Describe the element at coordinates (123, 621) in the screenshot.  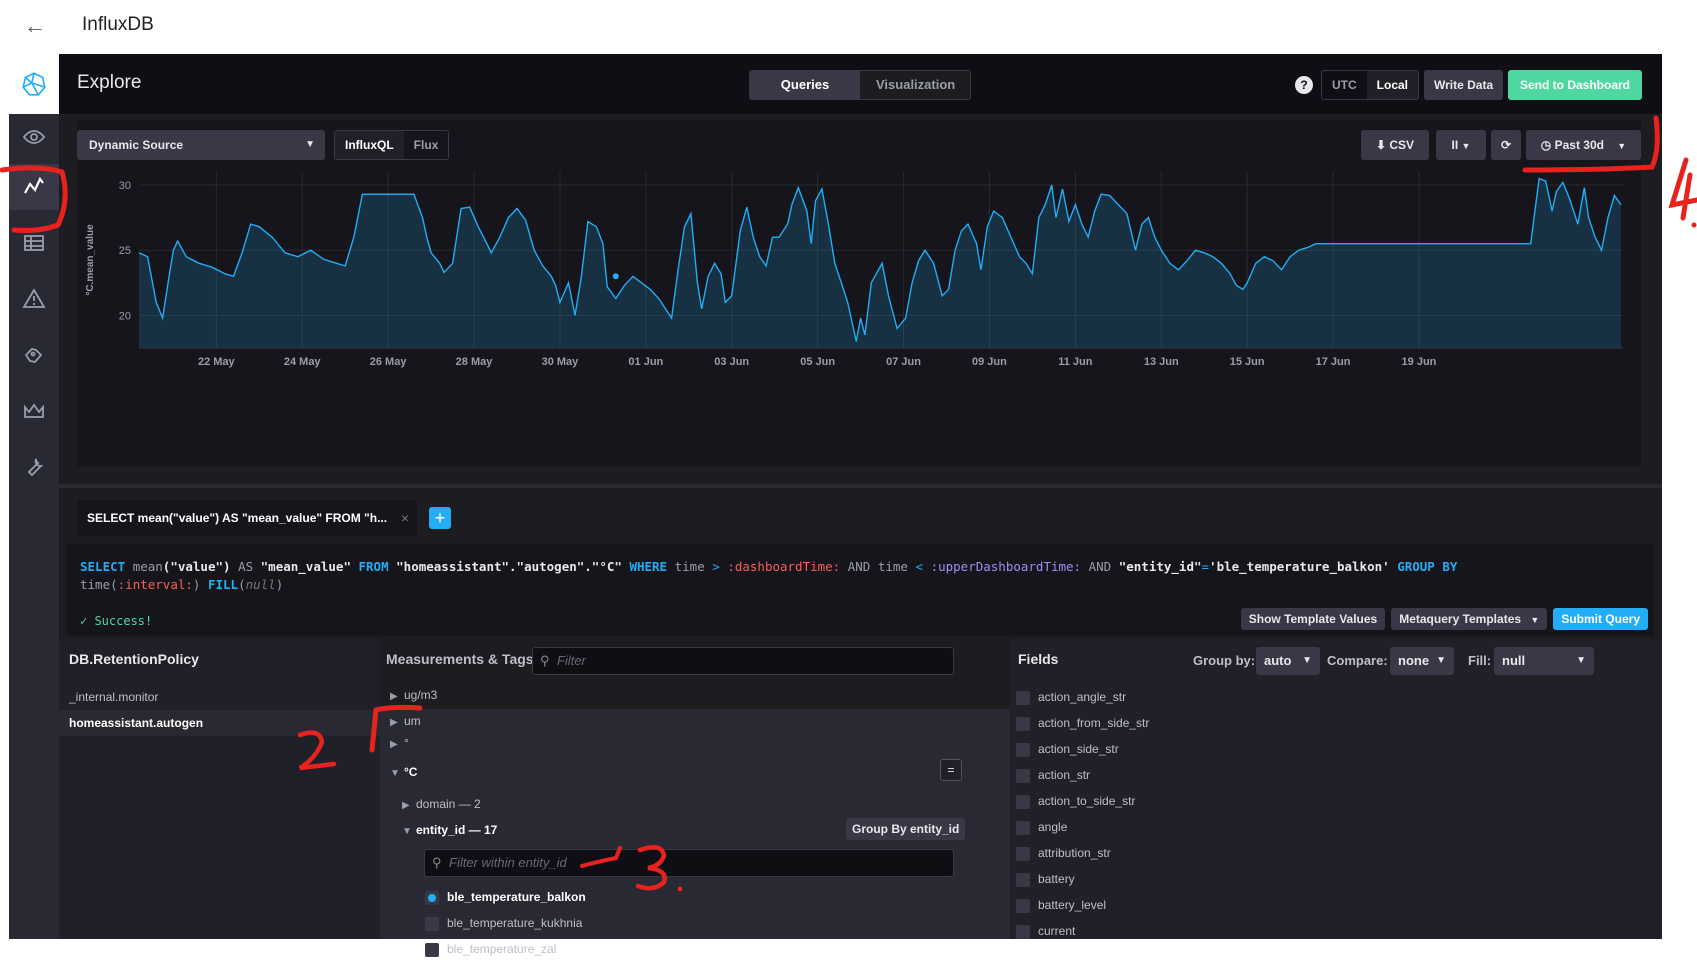
I see `status-text: Success!` at that location.